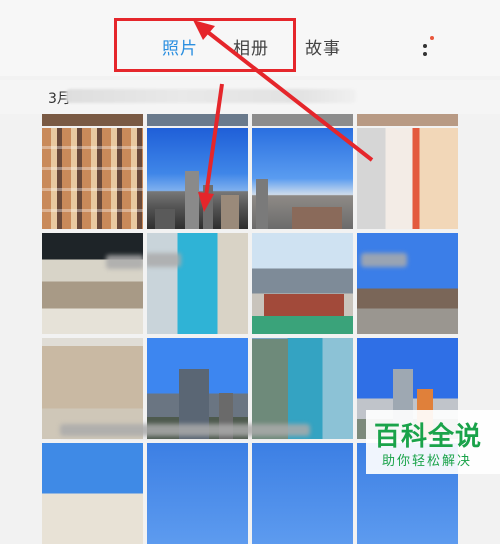 This screenshot has height=544, width=500. What do you see at coordinates (211, 96) in the screenshot?
I see `blurred-location-text` at bounding box center [211, 96].